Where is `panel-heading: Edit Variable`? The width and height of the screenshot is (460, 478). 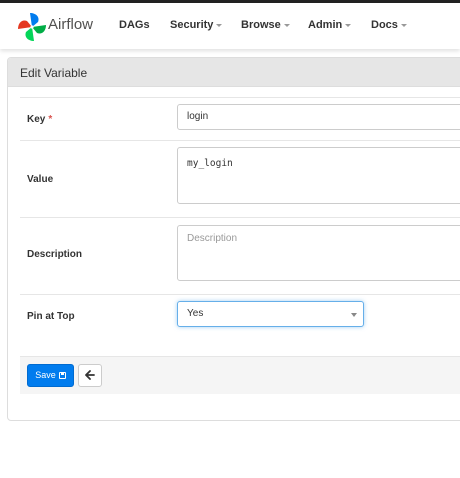
panel-heading: Edit Variable is located at coordinates (234, 72).